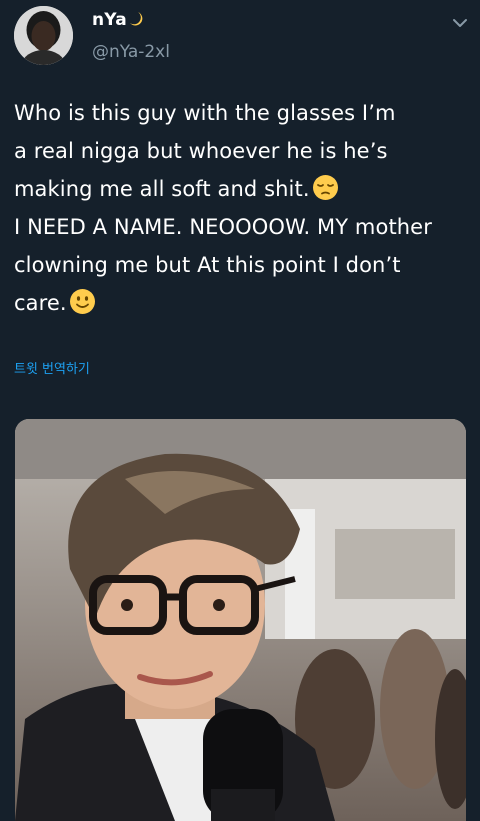 This screenshot has height=821, width=480. Describe the element at coordinates (201, 151) in the screenshot. I see `tweet-text-line: a real nigga but whoever he is he’s` at that location.